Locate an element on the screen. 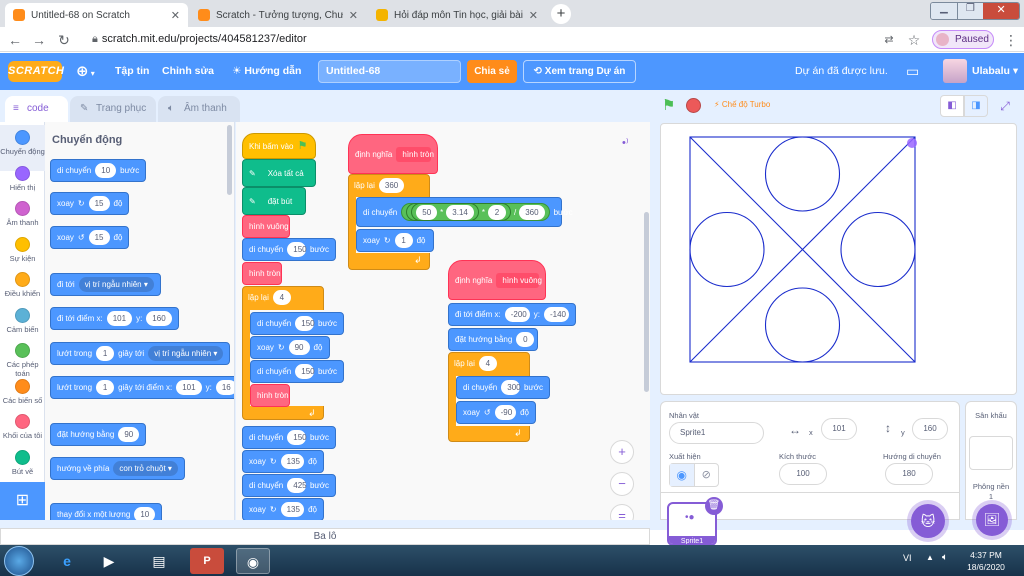 This screenshot has height=576, width=1024. when-flag-clicked-block: Khi bấm vào ⚑ is located at coordinates (279, 146).